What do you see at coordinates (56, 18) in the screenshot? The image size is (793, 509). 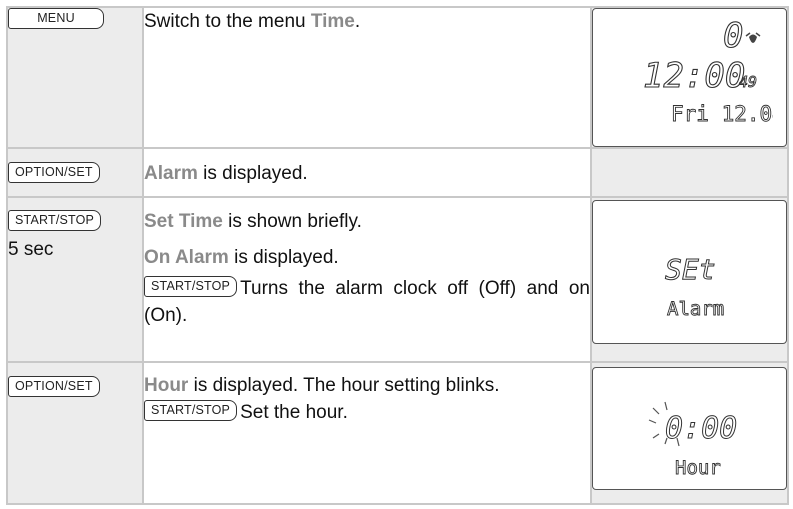 I see `menu-button: MENU` at bounding box center [56, 18].